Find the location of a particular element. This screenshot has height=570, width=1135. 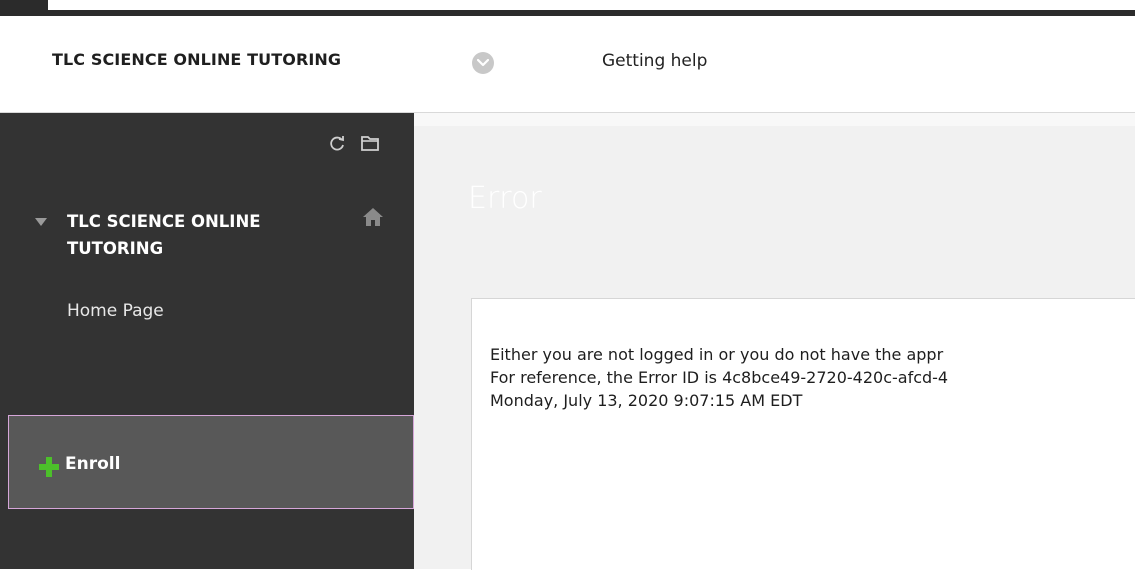

refresh-icon is located at coordinates (337, 143).